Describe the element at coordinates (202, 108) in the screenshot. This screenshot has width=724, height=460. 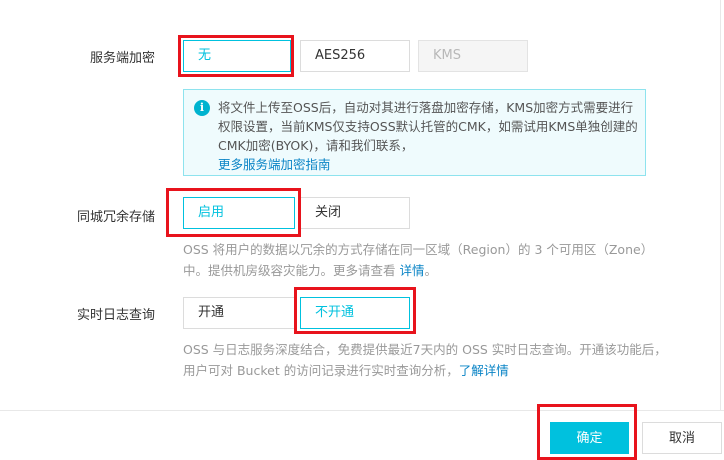
I see `info-icon: i` at that location.